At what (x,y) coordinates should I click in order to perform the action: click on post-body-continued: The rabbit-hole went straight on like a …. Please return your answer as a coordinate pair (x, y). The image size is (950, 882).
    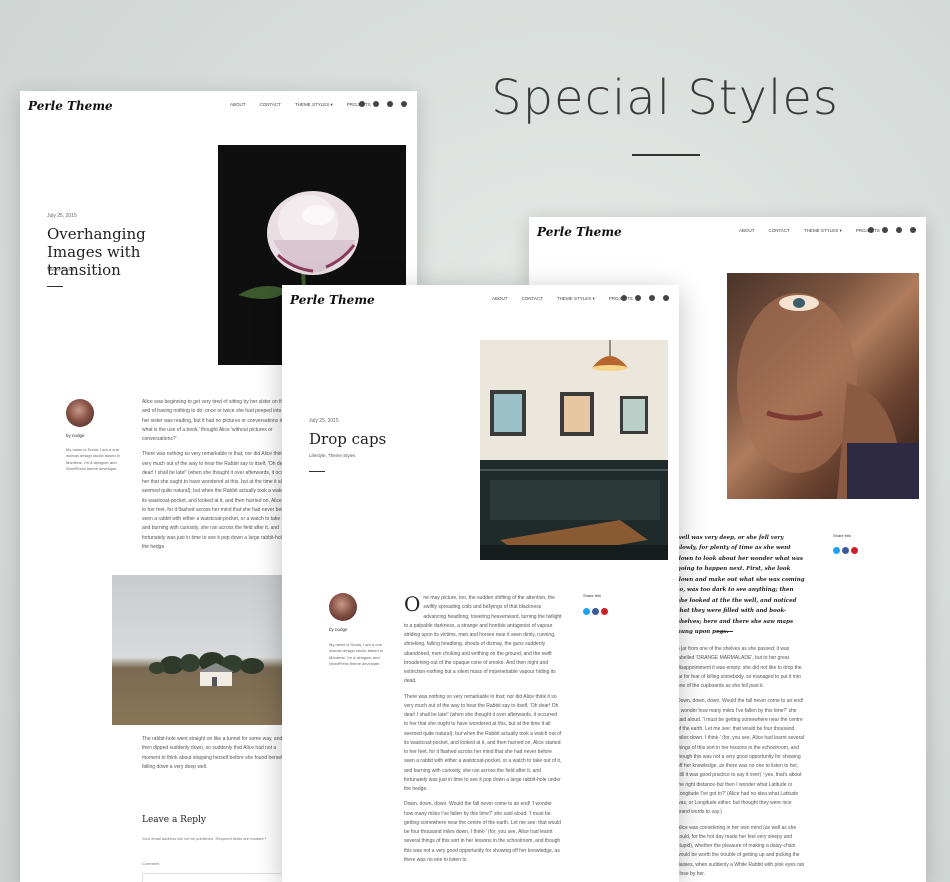
    Looking at the image, I should click on (213, 753).